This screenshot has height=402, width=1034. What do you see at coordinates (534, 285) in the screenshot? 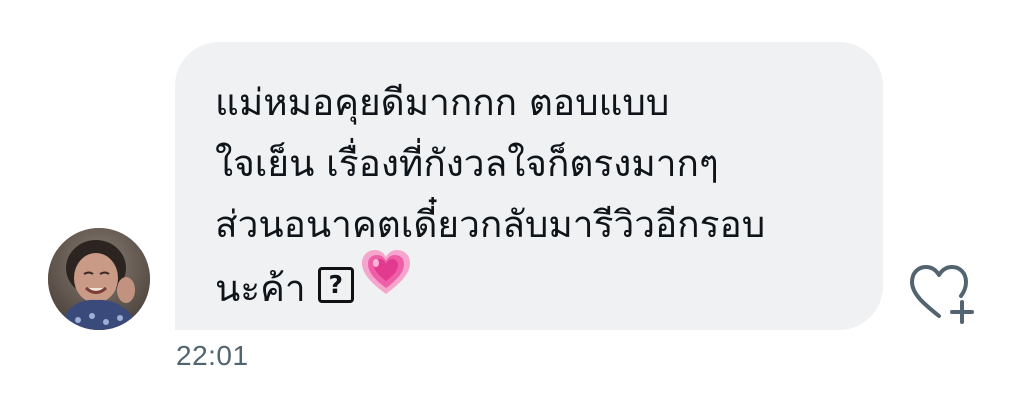
I see `message-line-4: นะค้า?` at bounding box center [534, 285].